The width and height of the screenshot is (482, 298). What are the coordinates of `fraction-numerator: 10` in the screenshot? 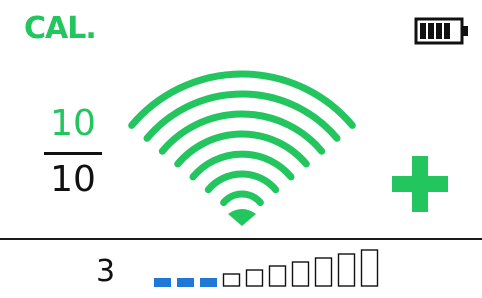 It's located at (73, 123).